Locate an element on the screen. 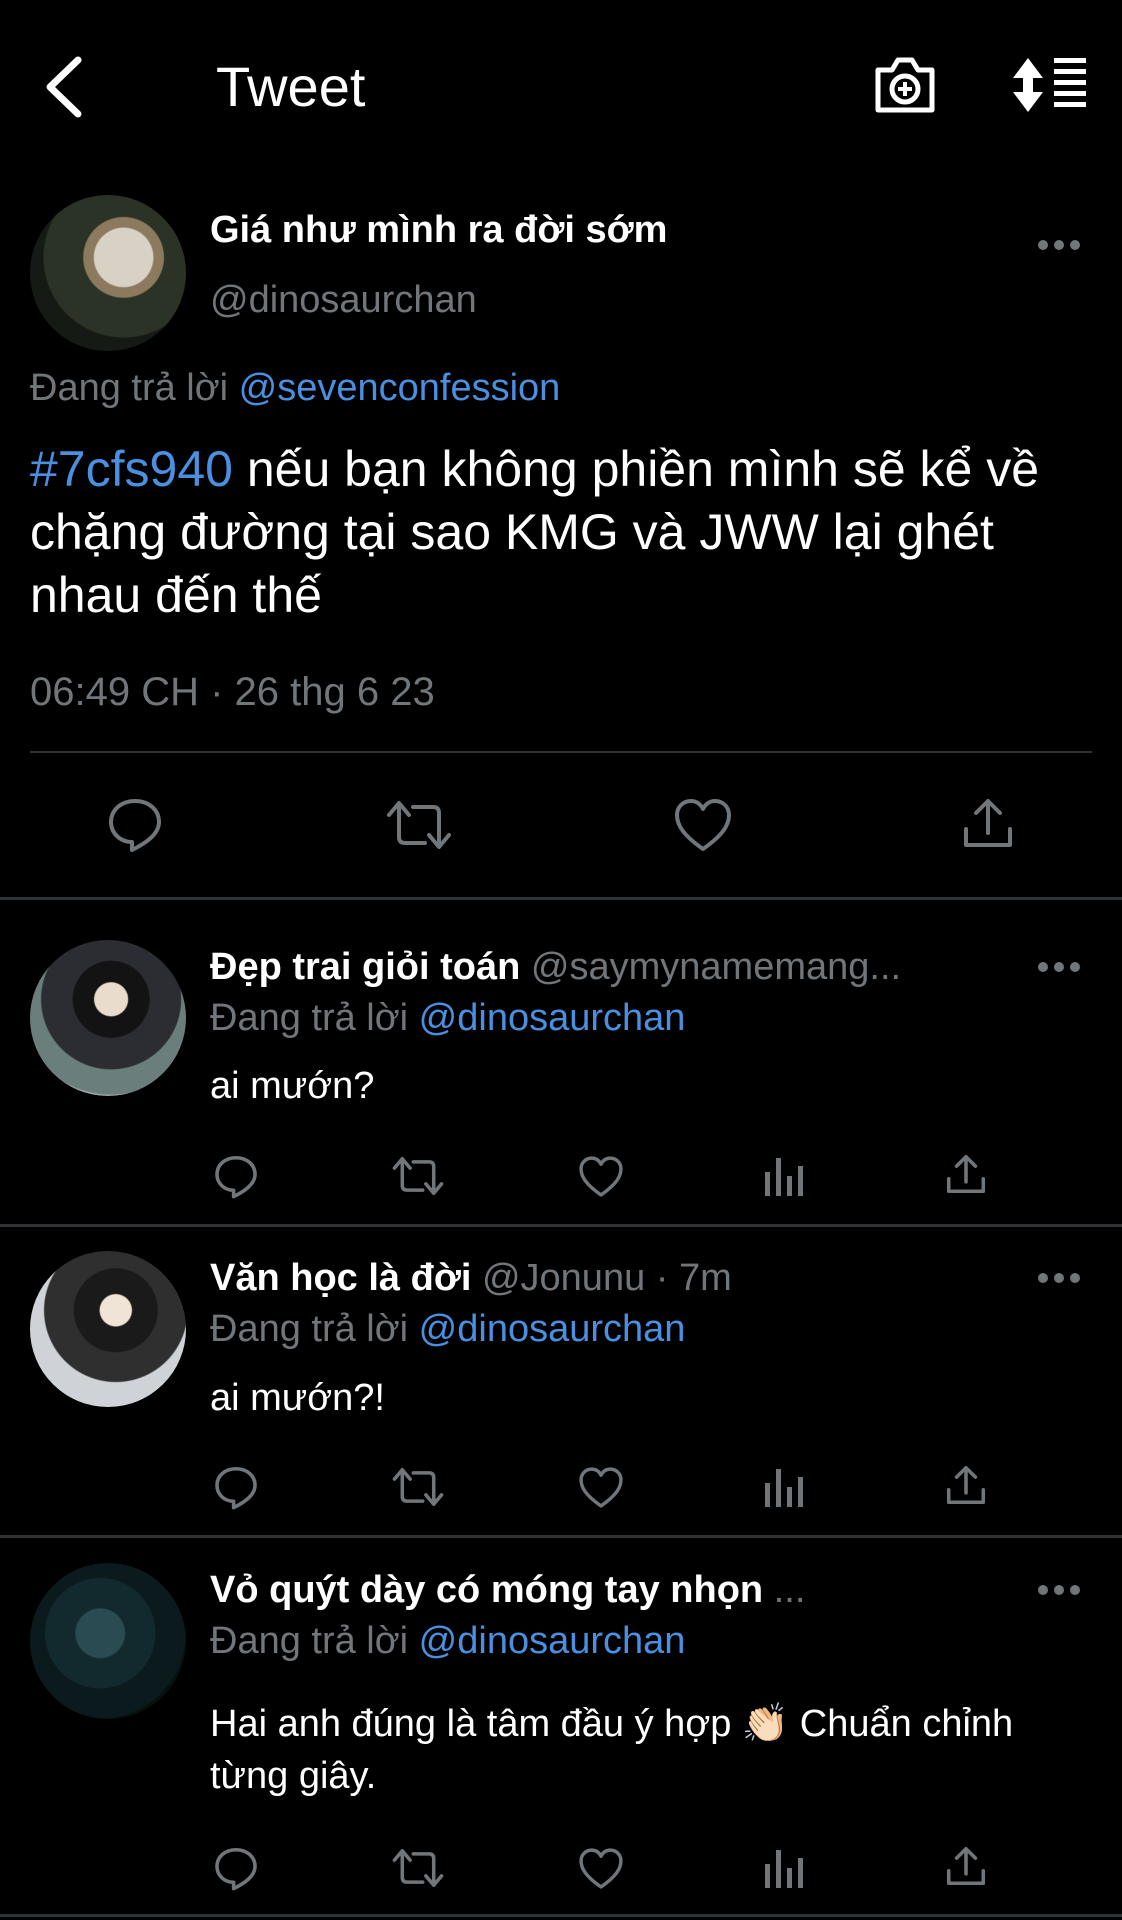  tweet-timestamp: 06:49 CH · 26 thg 6 23 is located at coordinates (232, 692).